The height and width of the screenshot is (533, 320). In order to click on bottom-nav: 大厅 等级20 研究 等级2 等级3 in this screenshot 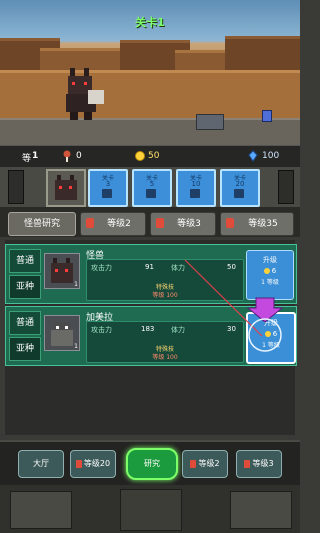, I will do `click(150, 463)`.